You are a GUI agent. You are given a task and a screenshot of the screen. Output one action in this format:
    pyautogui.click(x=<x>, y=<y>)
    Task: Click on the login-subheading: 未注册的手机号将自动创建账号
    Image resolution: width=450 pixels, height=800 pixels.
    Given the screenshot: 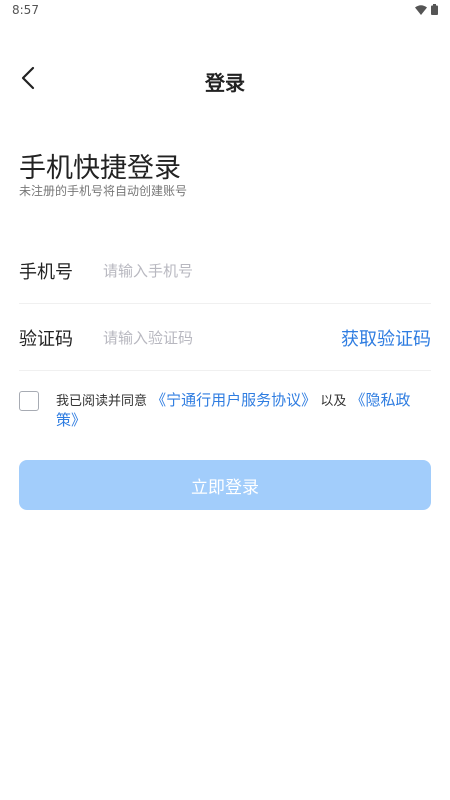 What is the action you would take?
    pyautogui.click(x=103, y=191)
    